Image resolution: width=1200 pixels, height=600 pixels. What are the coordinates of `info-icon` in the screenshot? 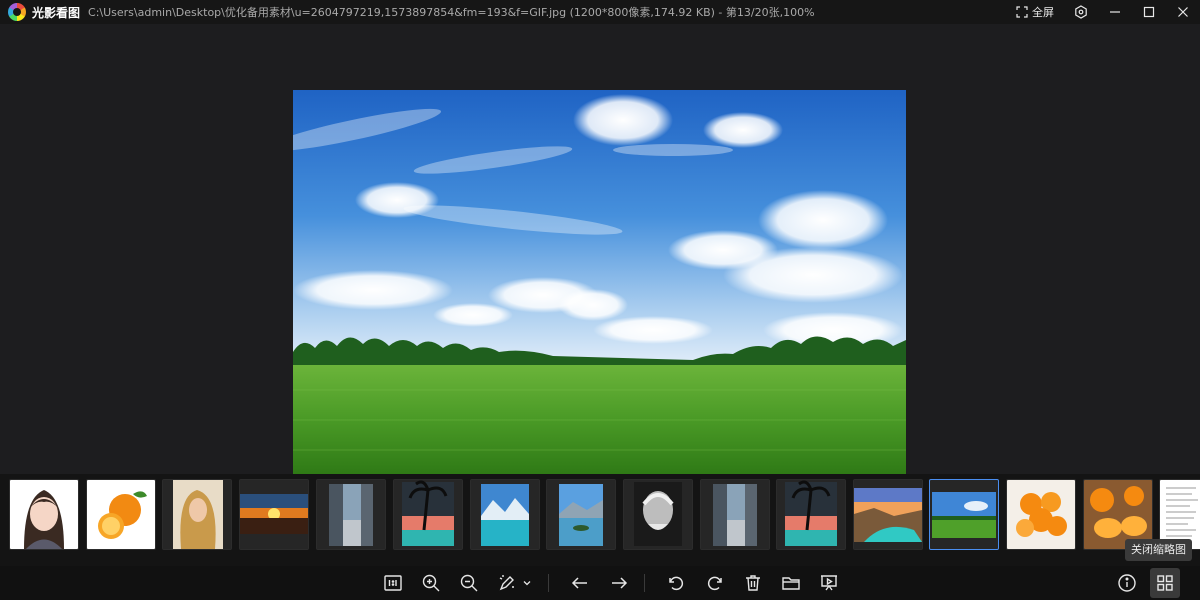 It's located at (1127, 583).